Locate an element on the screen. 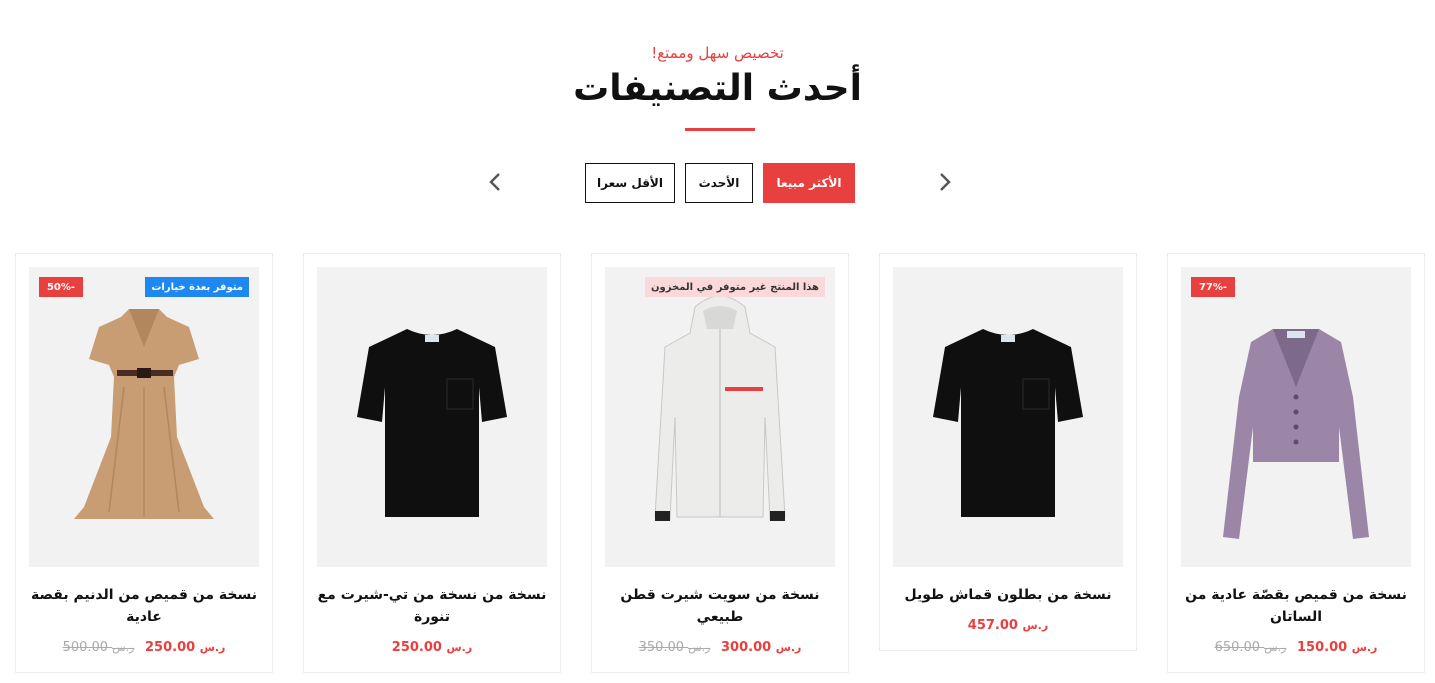  product-name: نسخة من قميص بقصّة عادية من الساتان is located at coordinates (1296, 606).